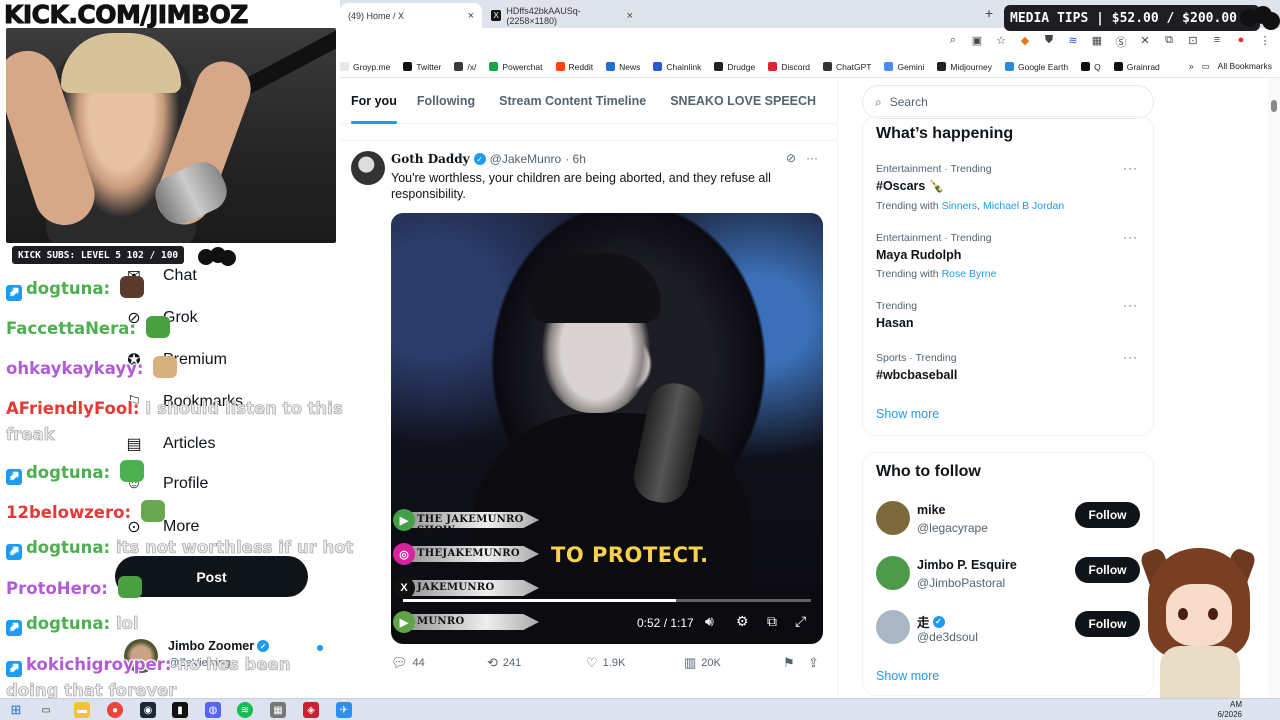 The image size is (1280, 720). What do you see at coordinates (1274, 388) in the screenshot?
I see `page-scrollbar` at bounding box center [1274, 388].